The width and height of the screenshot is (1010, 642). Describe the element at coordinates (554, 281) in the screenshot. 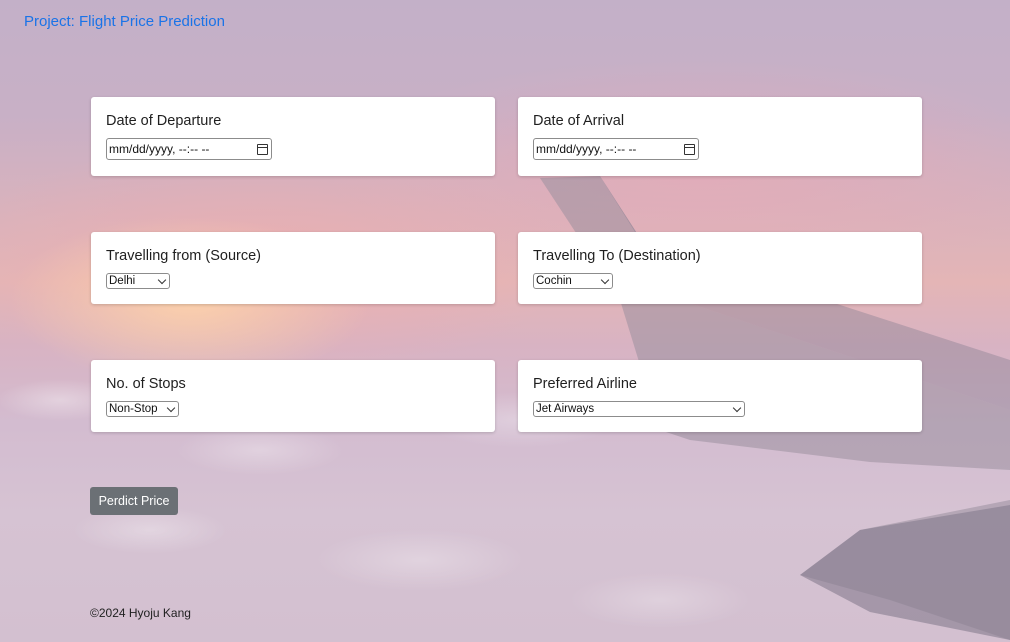

I see `destination-selected-value: Cochin` at that location.